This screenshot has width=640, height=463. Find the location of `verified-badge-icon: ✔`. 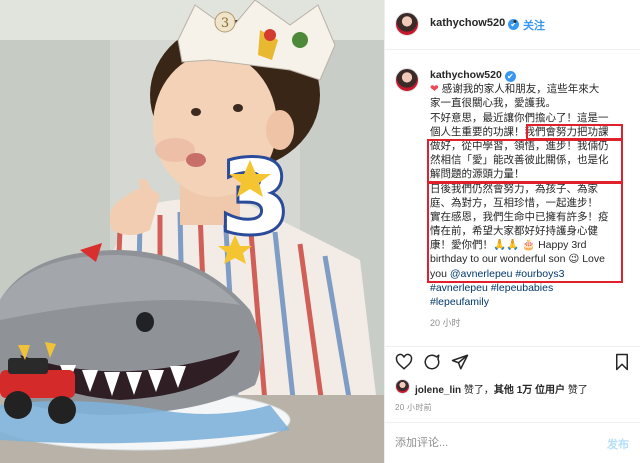

verified-badge-icon: ✔ is located at coordinates (510, 76).